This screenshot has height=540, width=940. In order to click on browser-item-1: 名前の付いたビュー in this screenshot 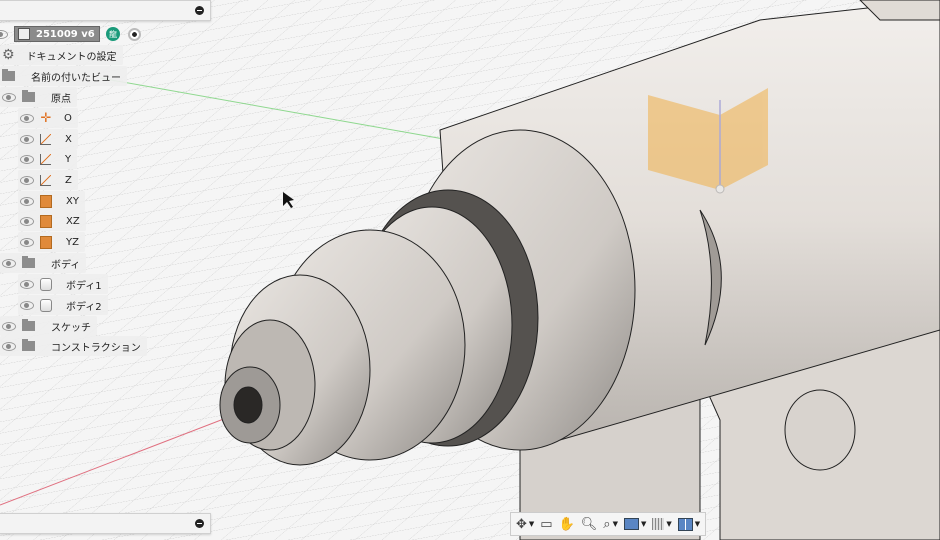, I will do `click(63, 76)`.